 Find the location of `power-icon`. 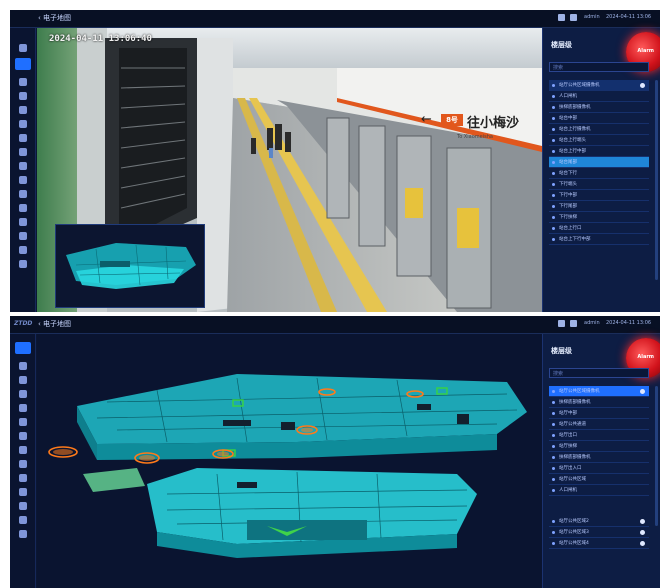

power-icon is located at coordinates (23, 264).